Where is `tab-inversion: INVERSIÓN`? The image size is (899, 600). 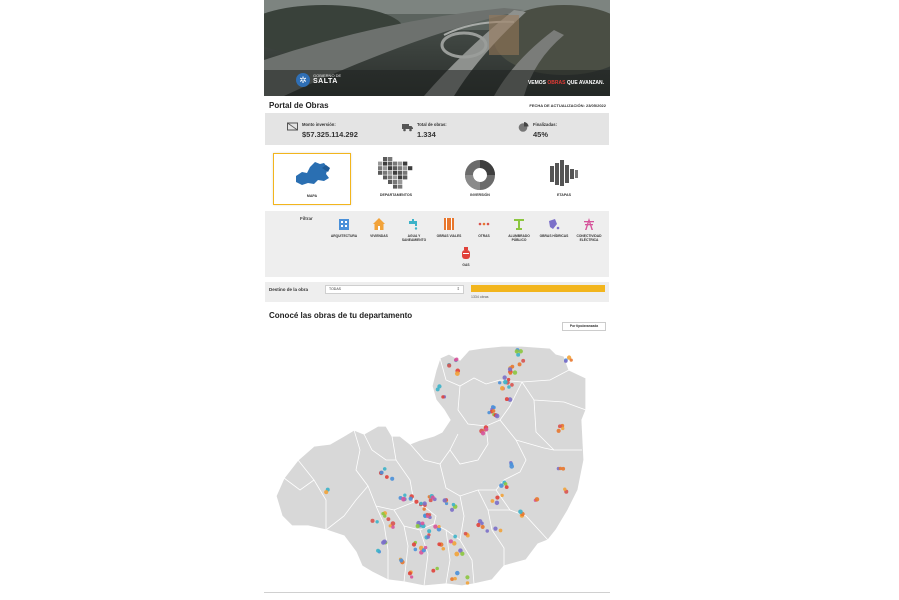 tab-inversion: INVERSIÓN is located at coordinates (480, 178).